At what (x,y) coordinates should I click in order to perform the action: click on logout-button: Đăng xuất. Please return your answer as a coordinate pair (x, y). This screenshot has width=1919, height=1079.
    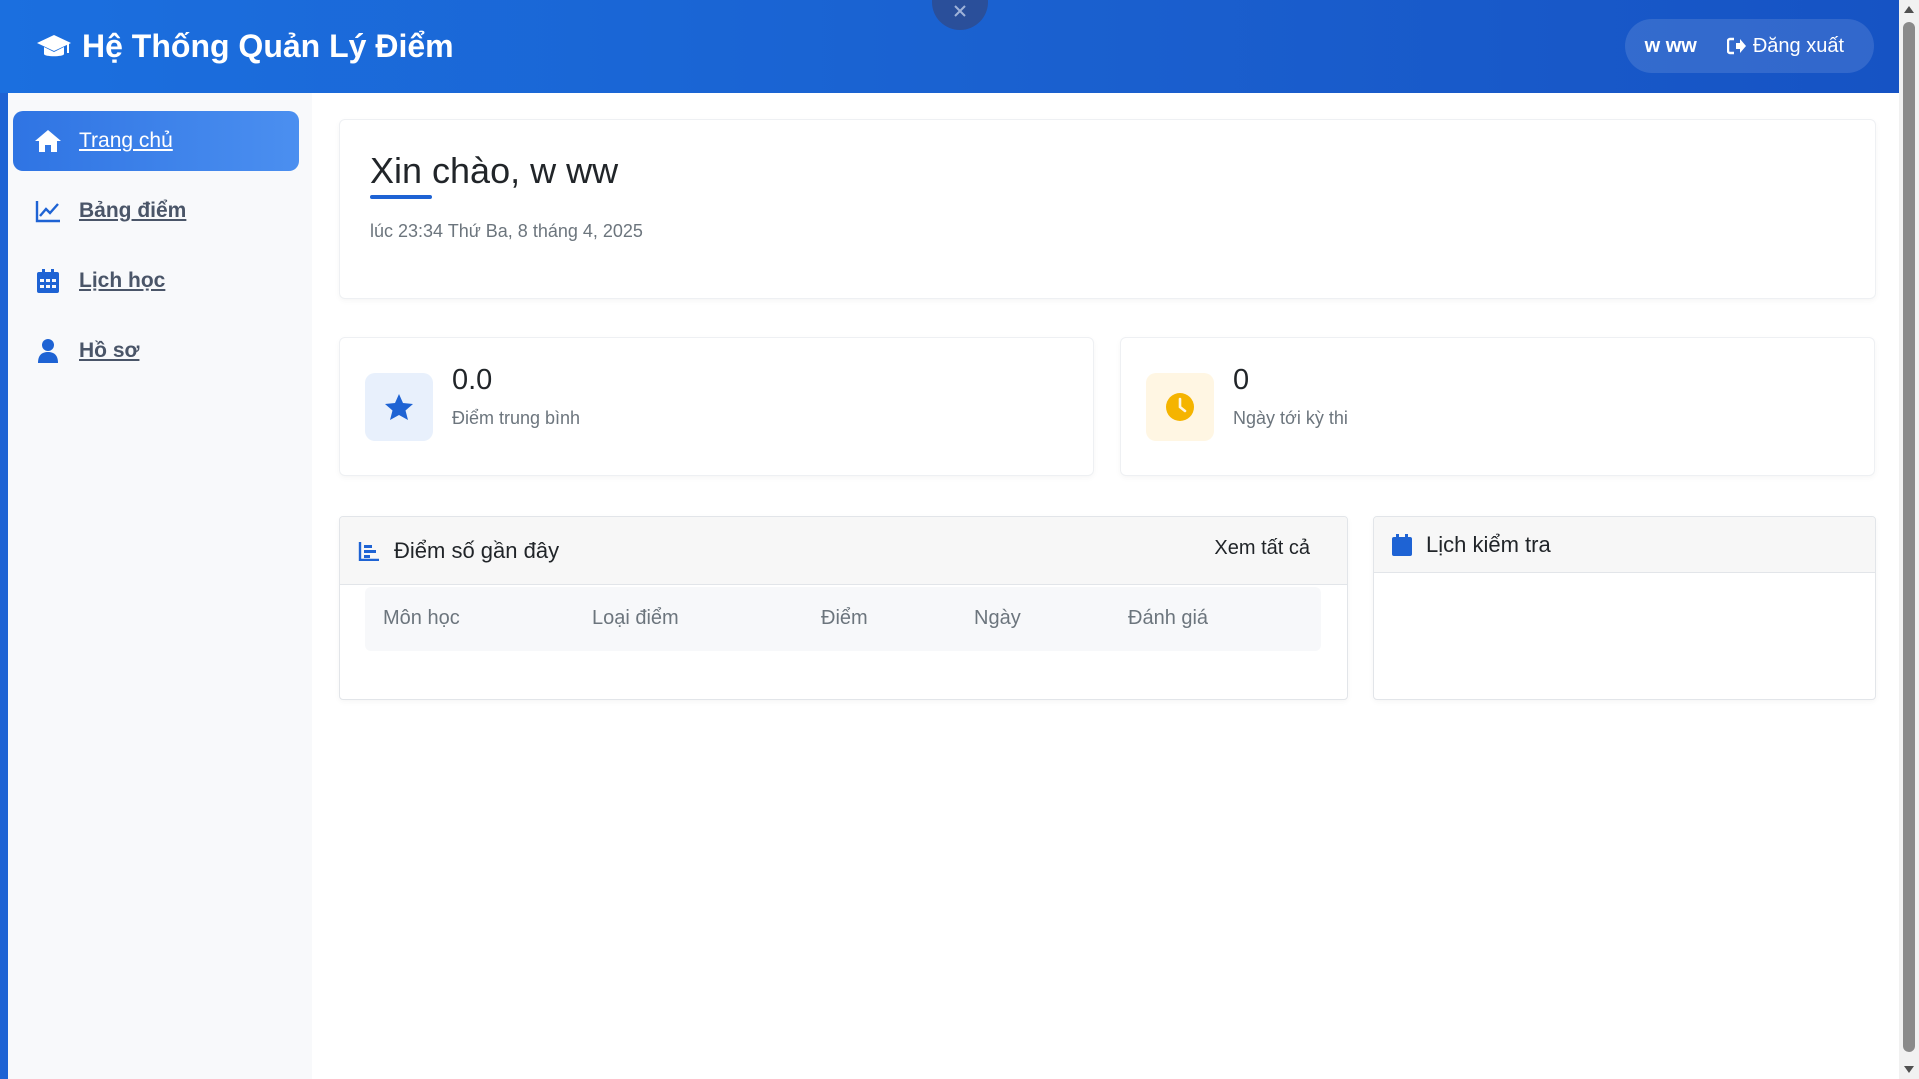
    Looking at the image, I should click on (1785, 46).